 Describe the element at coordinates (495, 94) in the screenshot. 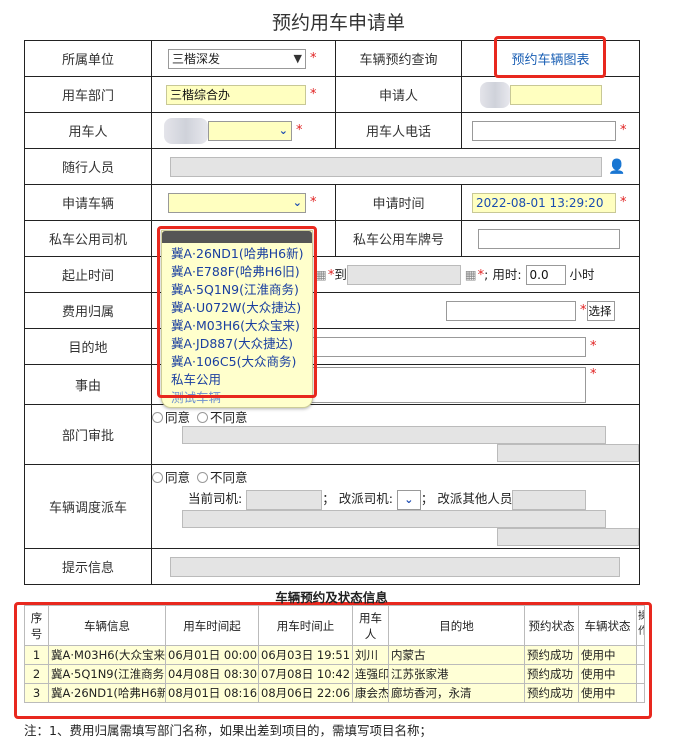

I see `applicant-avatar-blur` at that location.